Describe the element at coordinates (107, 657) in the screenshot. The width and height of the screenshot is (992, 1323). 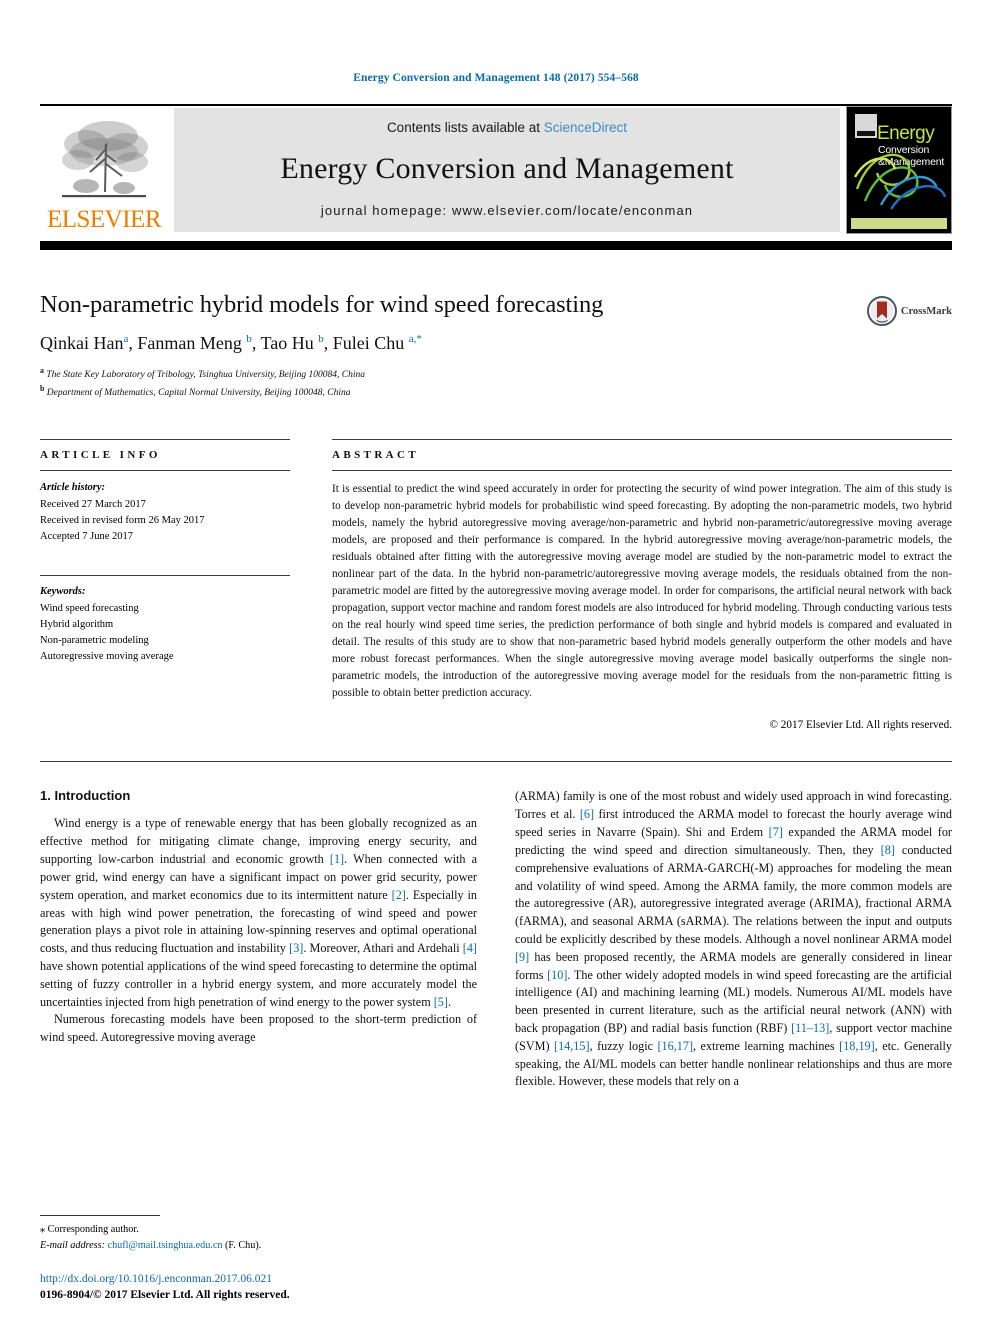
I see `keyword-item: Autoregressive moving average` at that location.